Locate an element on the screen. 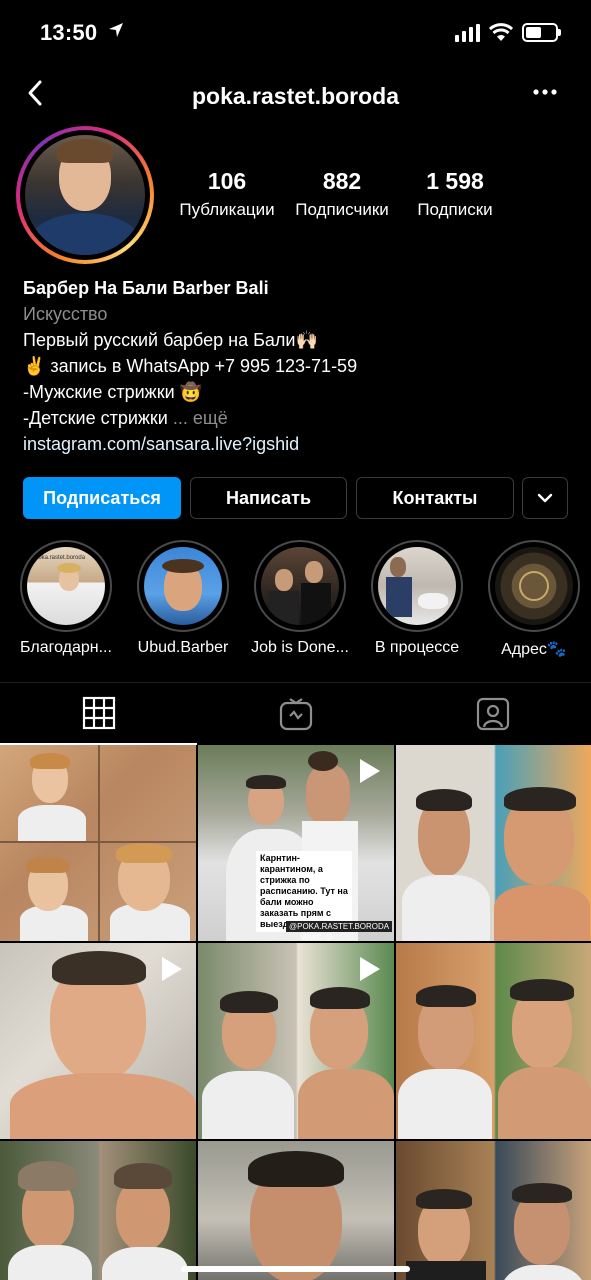  tab-igtv is located at coordinates (295, 714).